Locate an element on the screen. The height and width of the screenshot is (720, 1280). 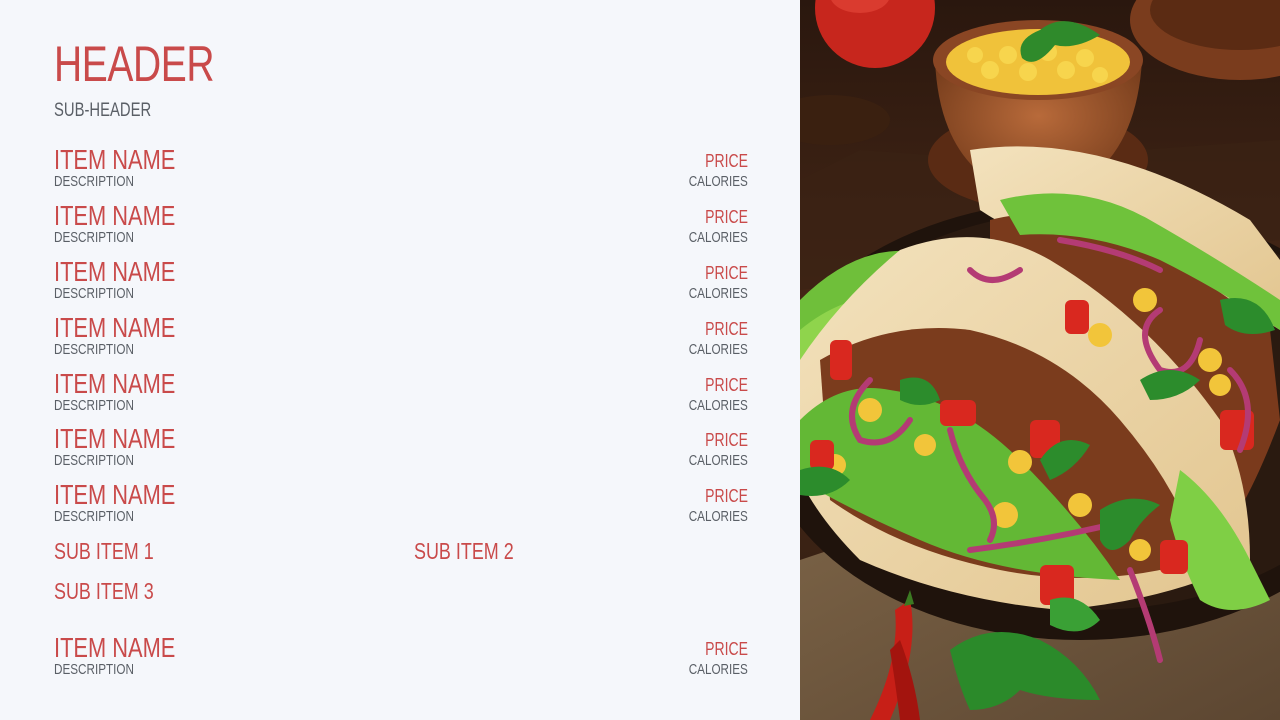
menu-subheader: SUB-HEADER is located at coordinates (103, 110).